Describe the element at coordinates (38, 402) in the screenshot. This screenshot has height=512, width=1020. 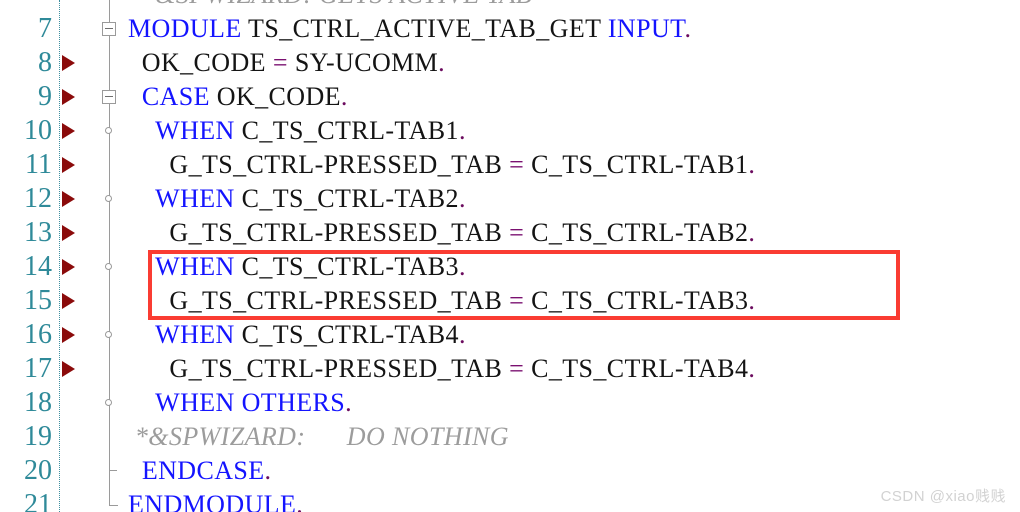
I see `line-number: 18` at that location.